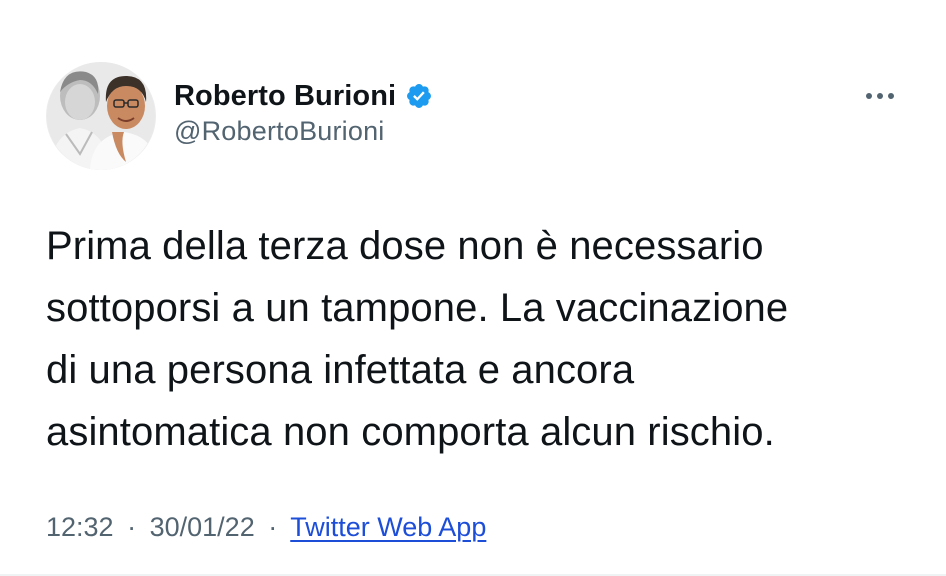  Describe the element at coordinates (266, 527) in the screenshot. I see `tweet-metadata: 12:32 · 30/01/22 · Twitter Web App` at that location.